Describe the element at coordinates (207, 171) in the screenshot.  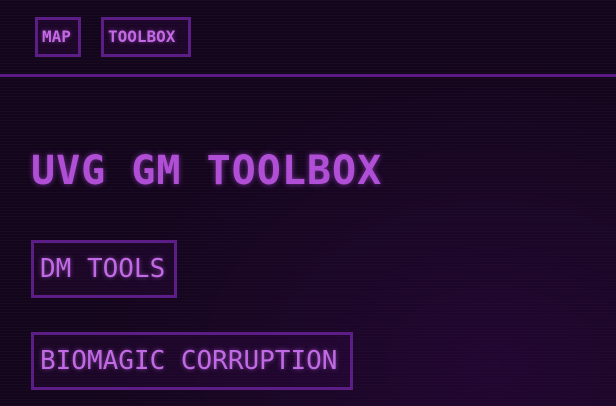
I see `page-title: UVG GM TOOLBOX` at that location.